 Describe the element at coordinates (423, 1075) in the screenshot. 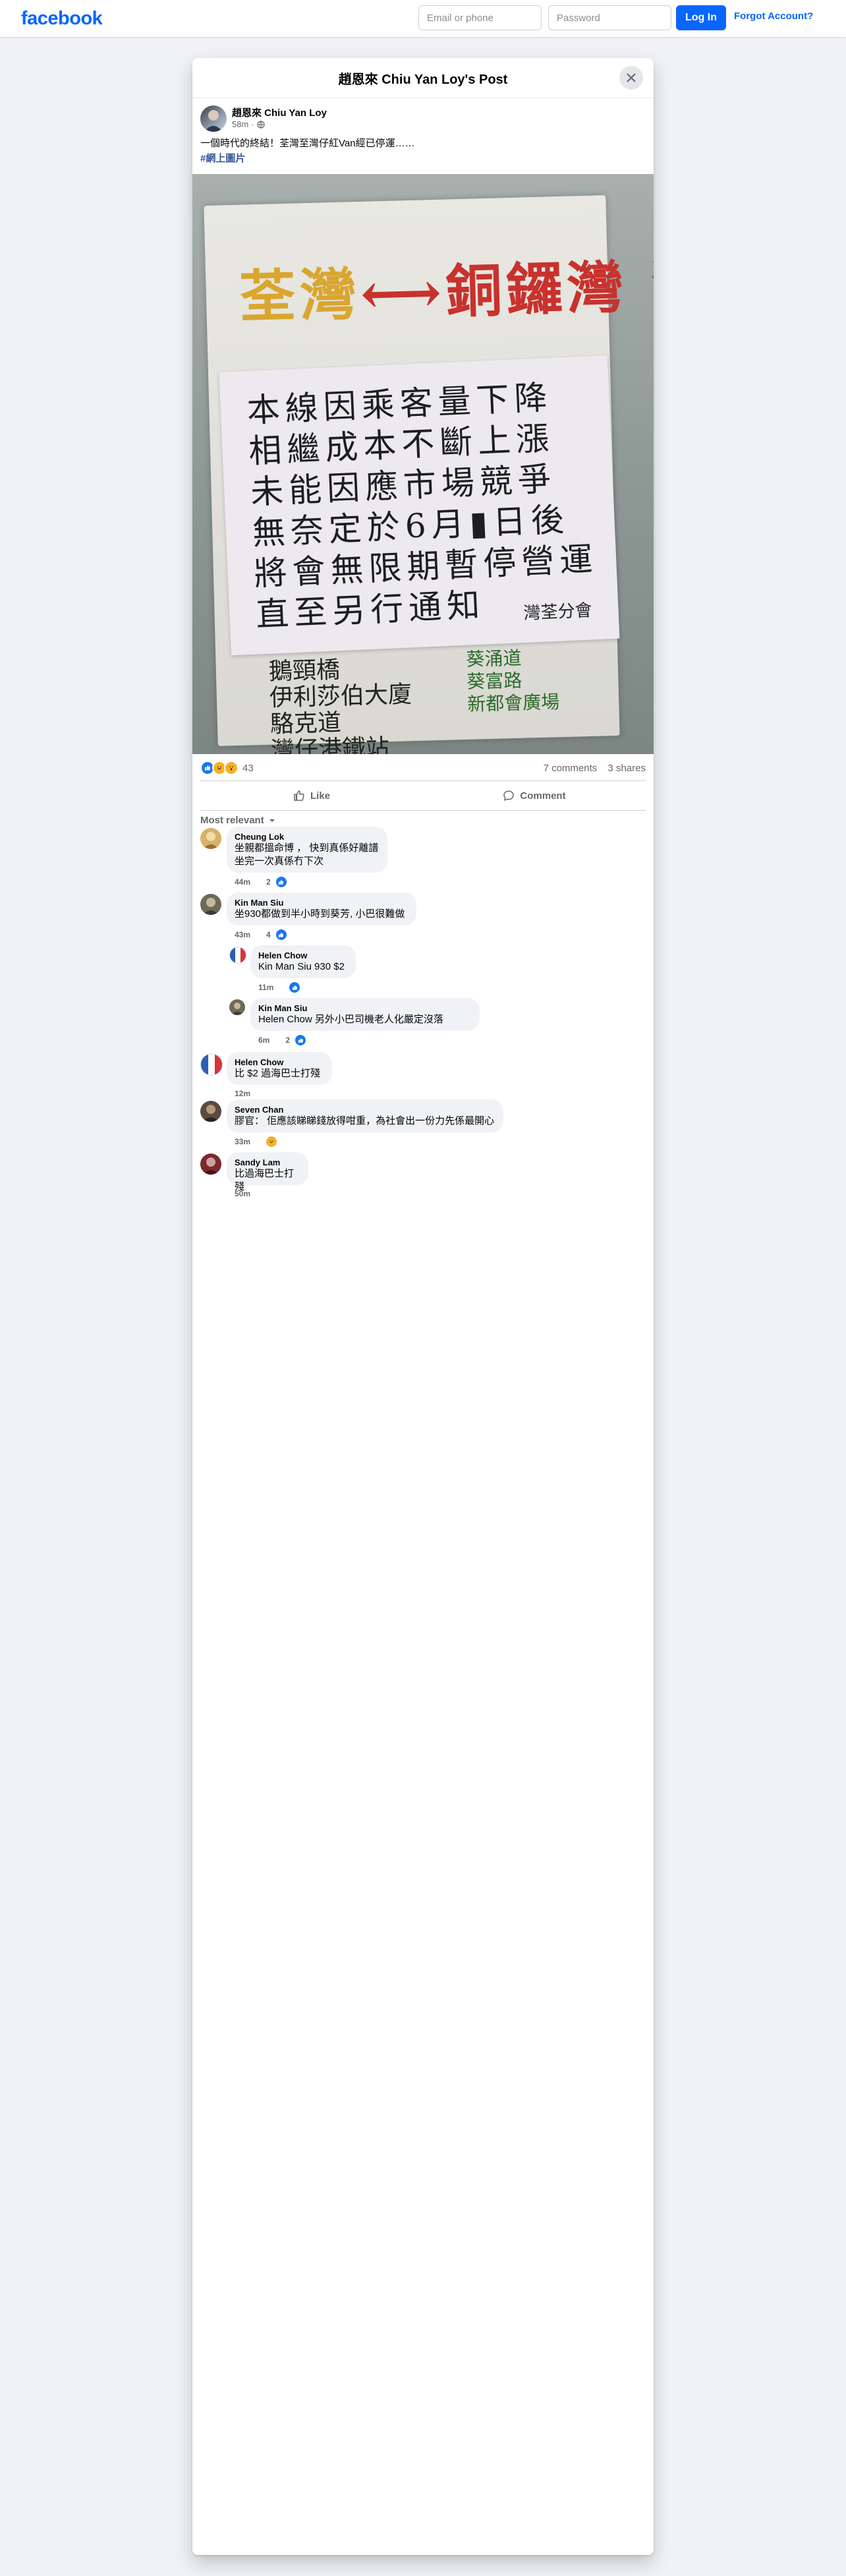

I see `comment: Helen Chow 比 $2 過海巴士打殘 12m` at that location.